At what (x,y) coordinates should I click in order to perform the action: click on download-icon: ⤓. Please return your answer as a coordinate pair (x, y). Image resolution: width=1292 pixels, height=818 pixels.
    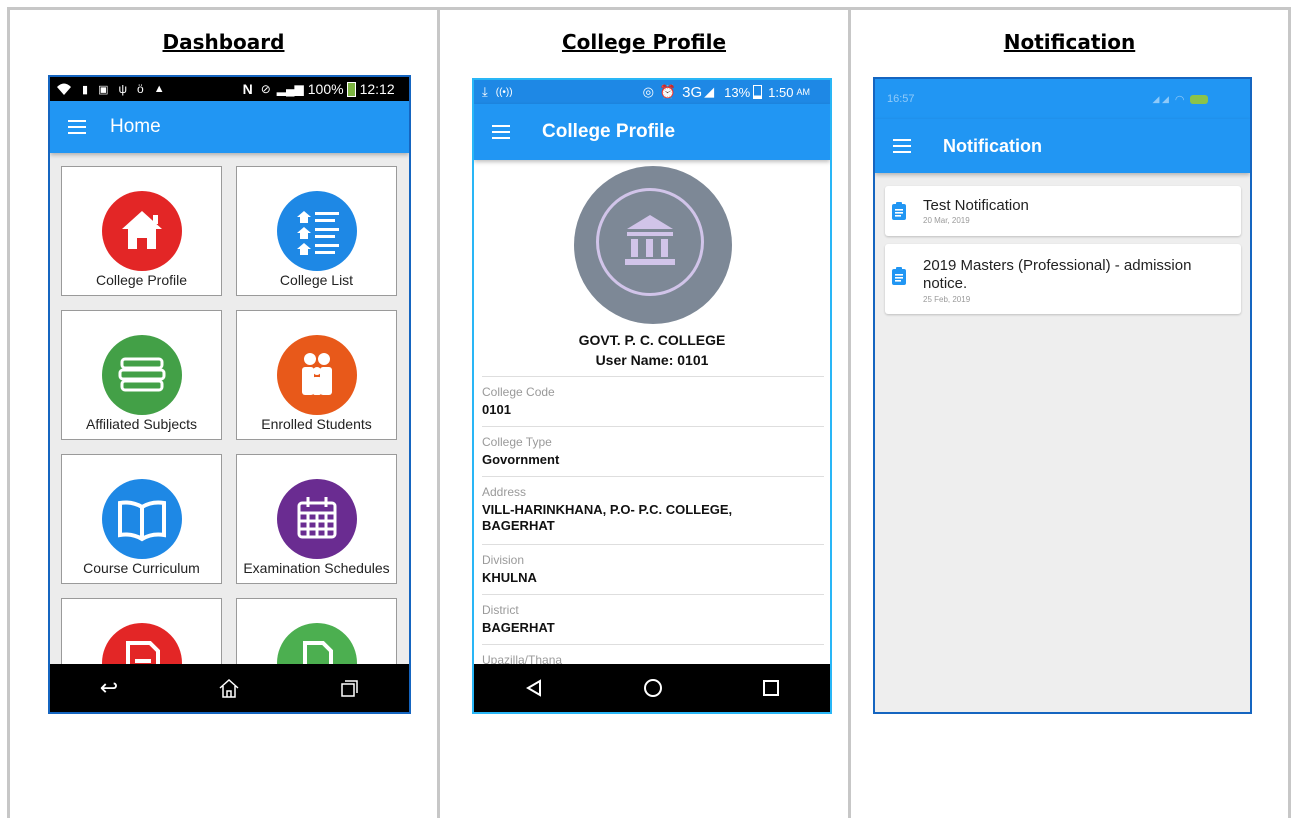
    Looking at the image, I should click on (485, 91).